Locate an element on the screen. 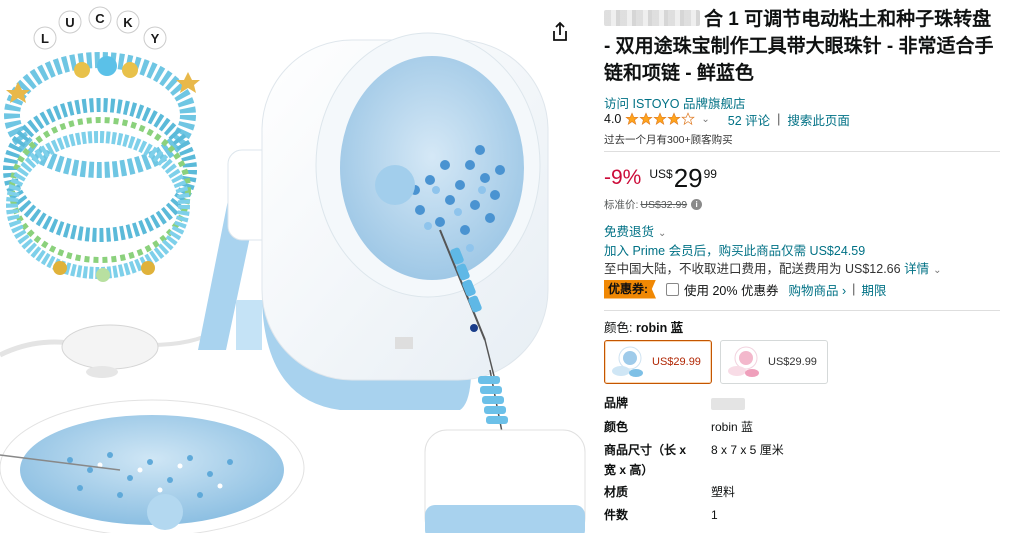 Image resolution: width=1016 pixels, height=533 pixels. search-page-link: 搜索此页面 is located at coordinates (818, 119).